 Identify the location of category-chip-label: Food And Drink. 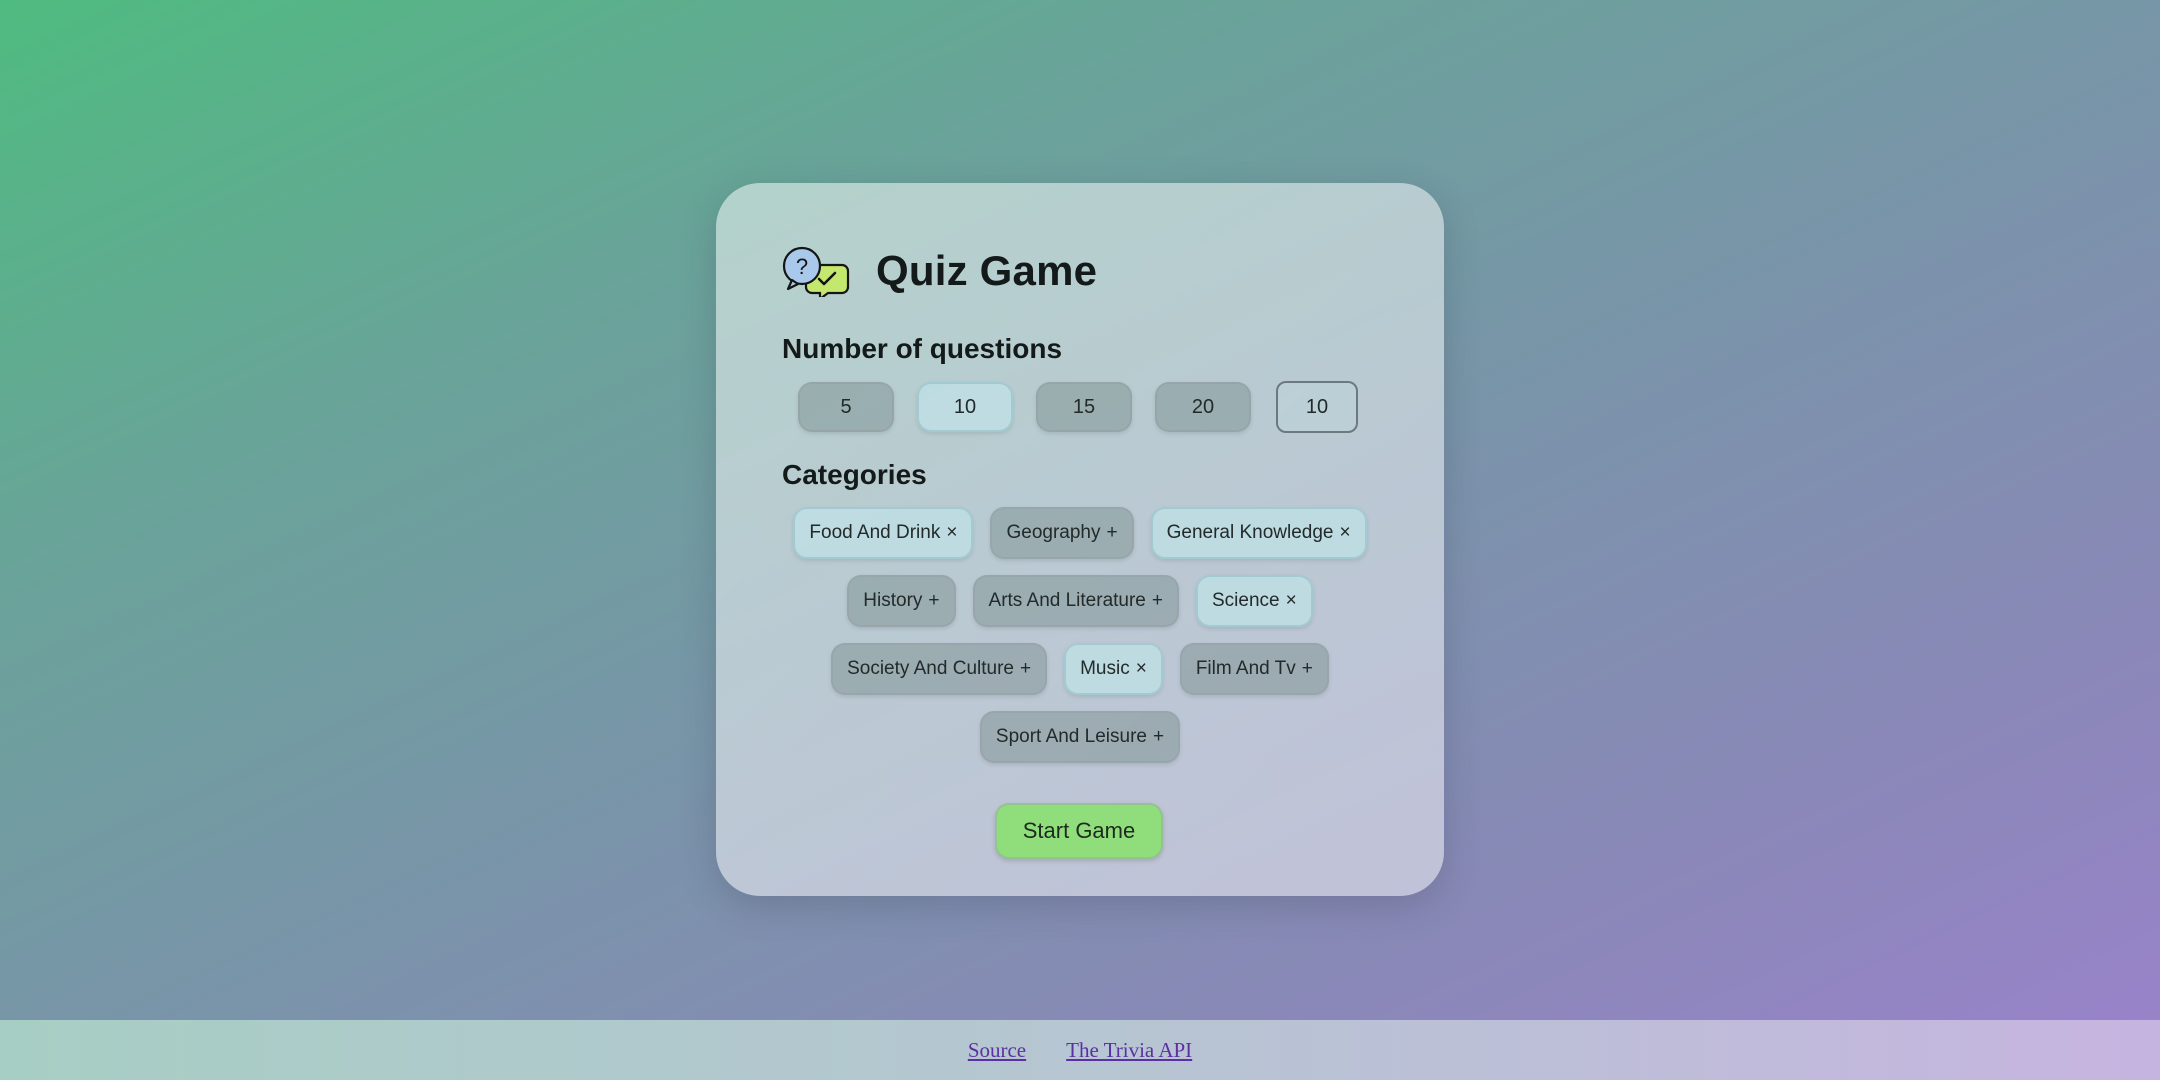
(875, 532).